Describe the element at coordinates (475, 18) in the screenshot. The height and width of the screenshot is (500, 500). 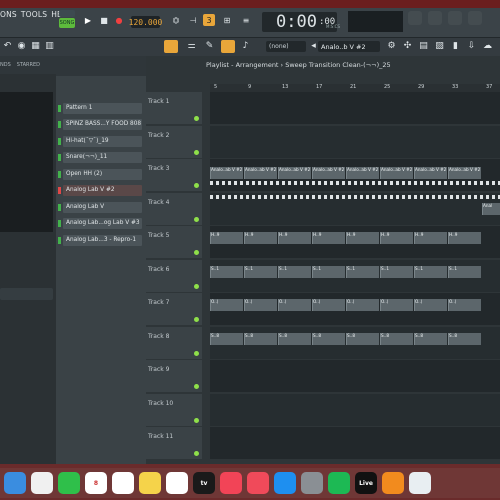
I see `polyphony-meter` at that location.